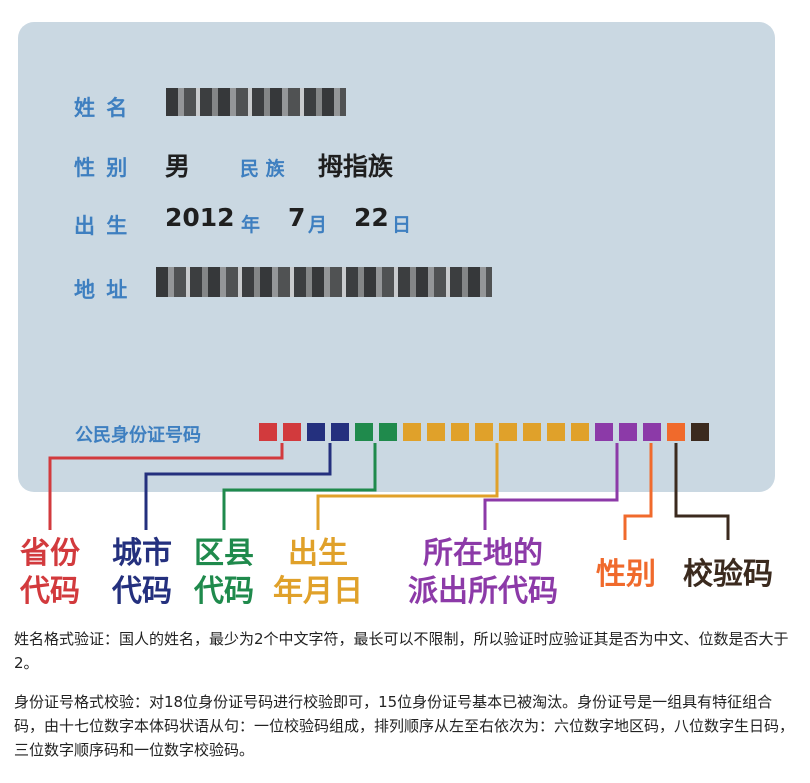 The height and width of the screenshot is (783, 810). What do you see at coordinates (50, 572) in the screenshot?
I see `category-province: 省份 代码` at bounding box center [50, 572].